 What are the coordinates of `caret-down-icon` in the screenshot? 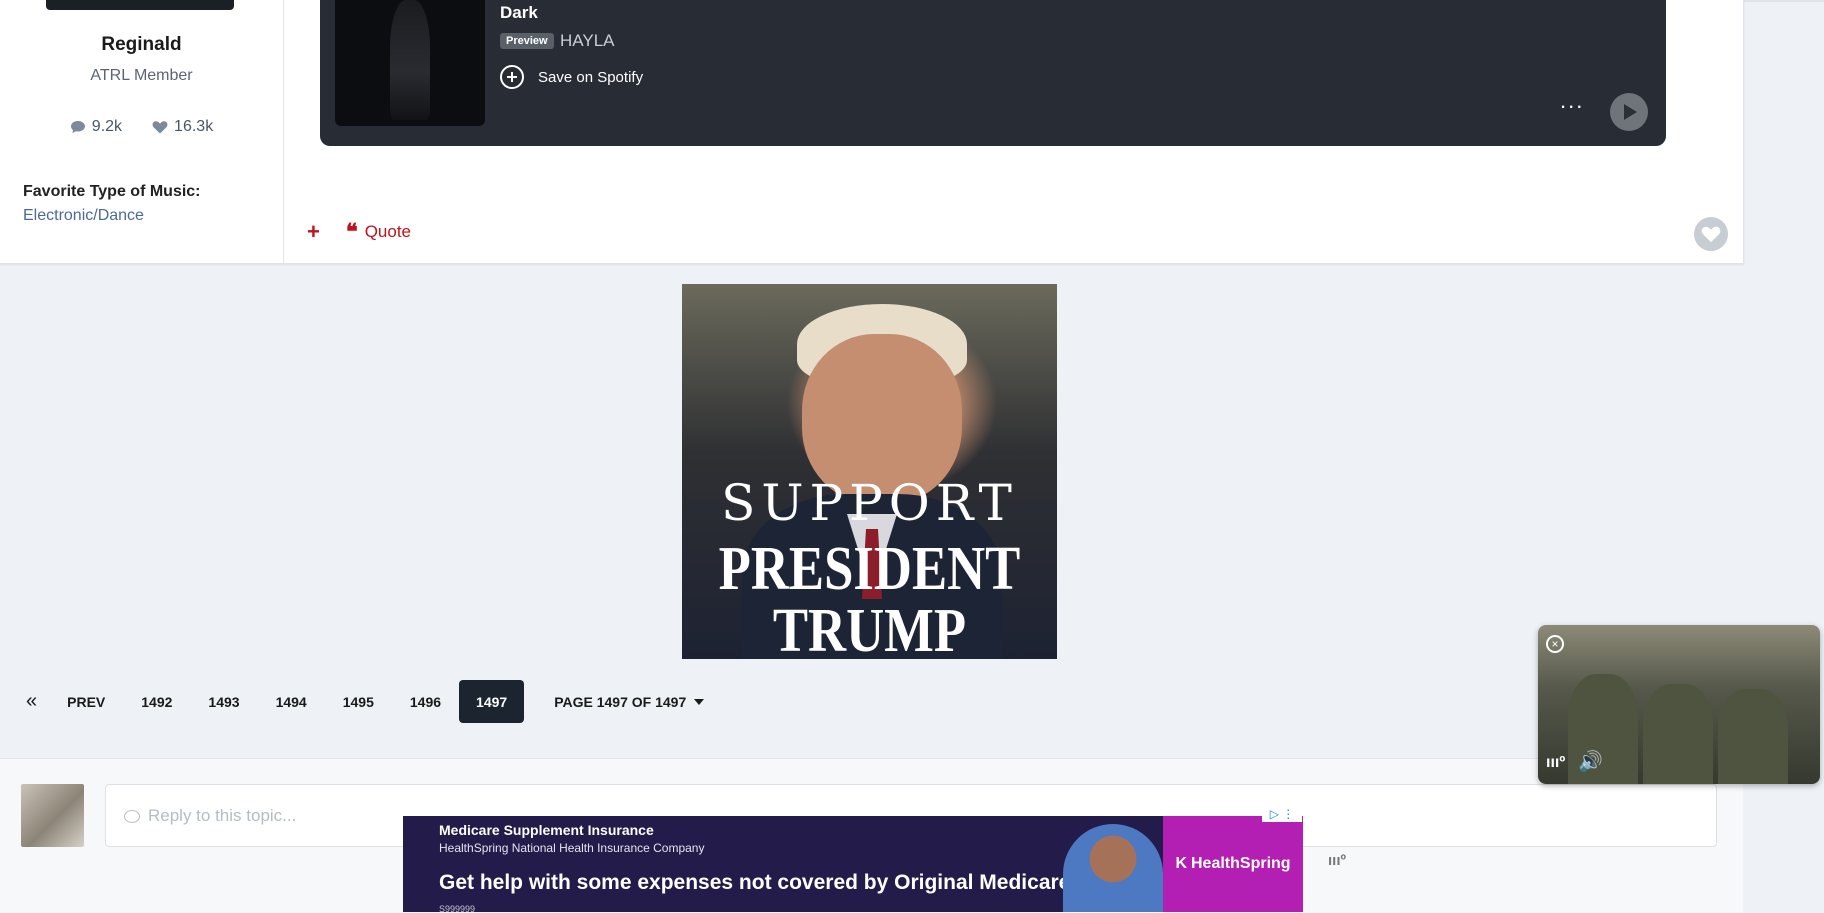 It's located at (699, 701).